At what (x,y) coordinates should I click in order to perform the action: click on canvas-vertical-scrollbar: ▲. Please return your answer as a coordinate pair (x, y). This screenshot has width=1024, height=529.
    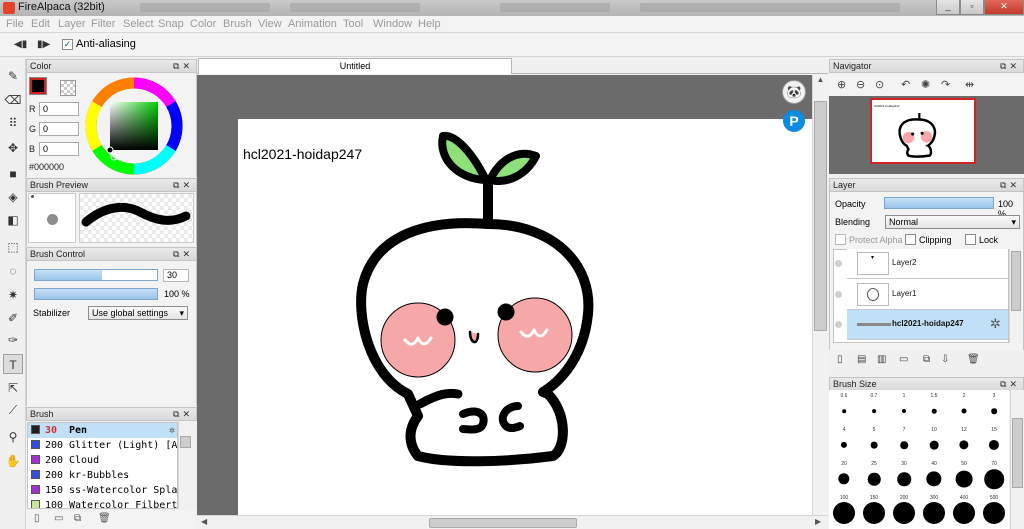
    Looking at the image, I should click on (820, 295).